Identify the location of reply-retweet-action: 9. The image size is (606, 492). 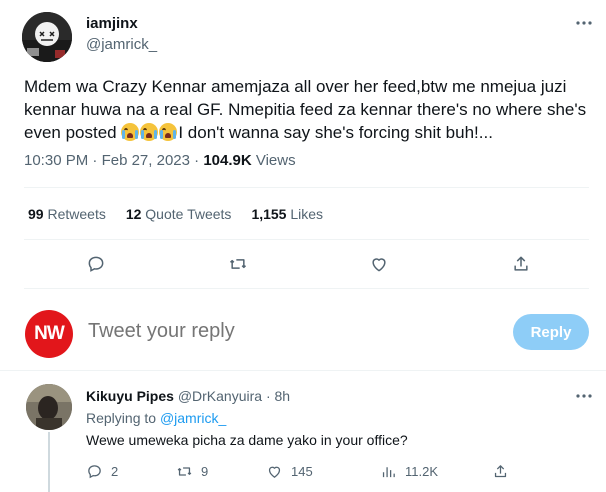
(192, 471).